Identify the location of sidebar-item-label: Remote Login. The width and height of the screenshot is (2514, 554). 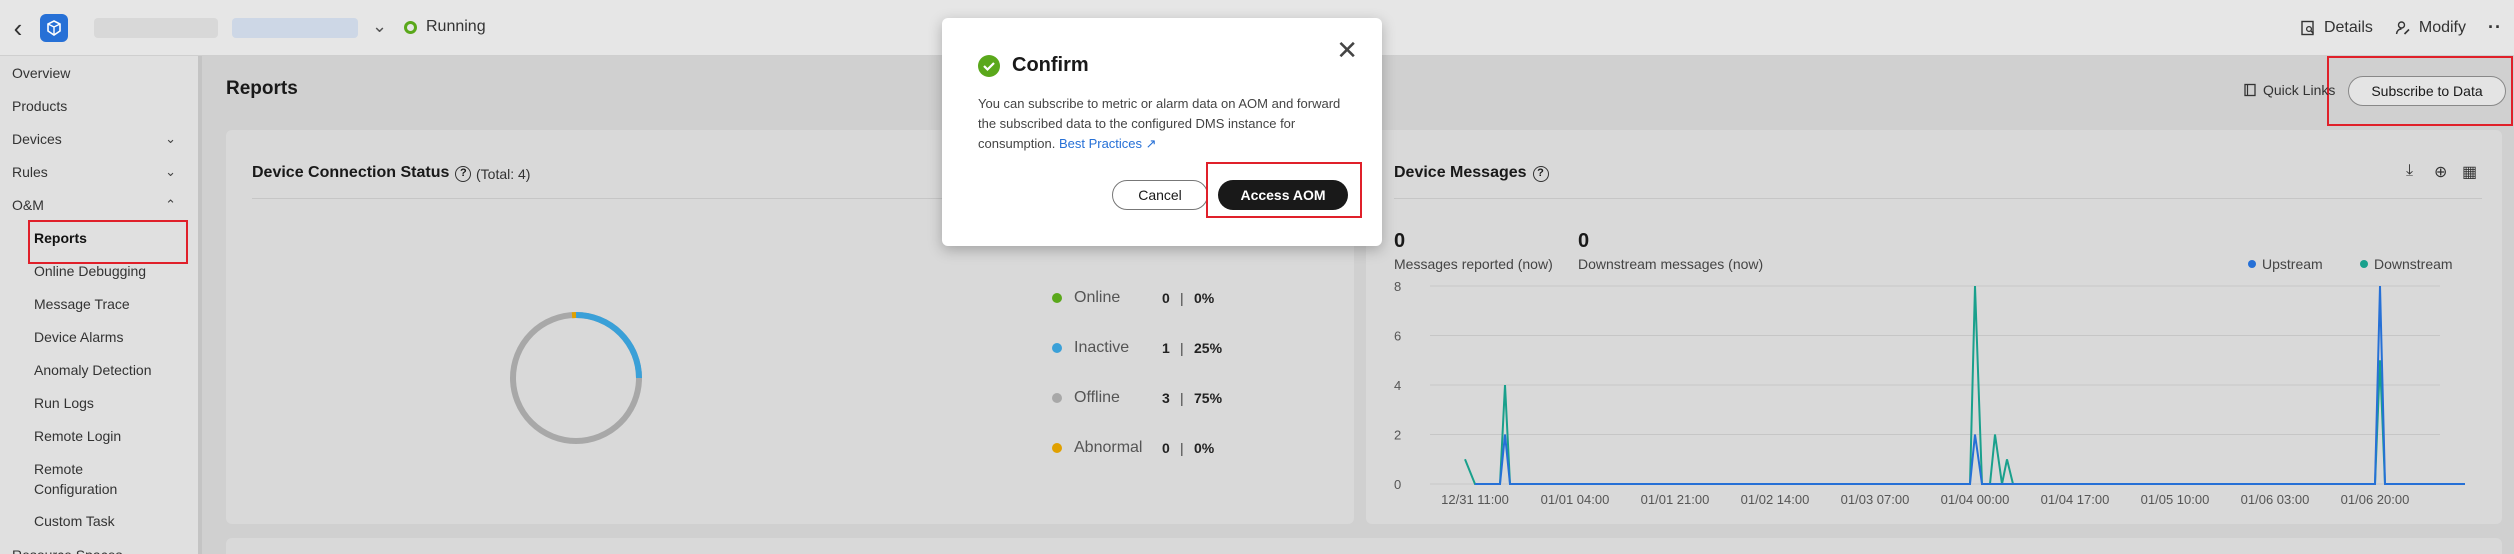
(78, 436).